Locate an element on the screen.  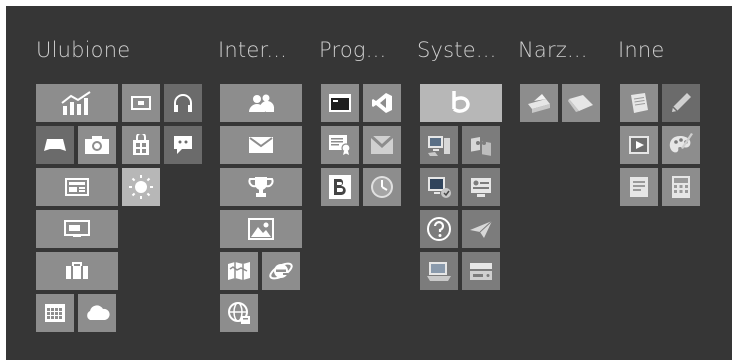
tile-store is located at coordinates (141, 145).